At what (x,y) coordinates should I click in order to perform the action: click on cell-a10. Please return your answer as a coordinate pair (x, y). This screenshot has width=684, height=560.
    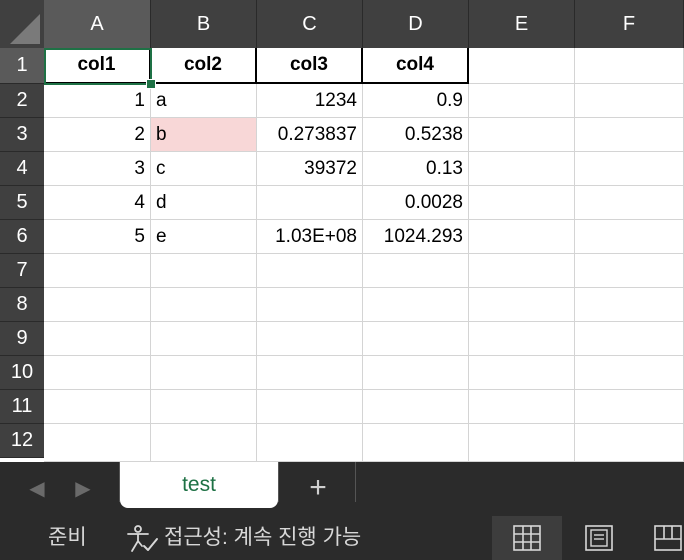
    Looking at the image, I should click on (97, 373).